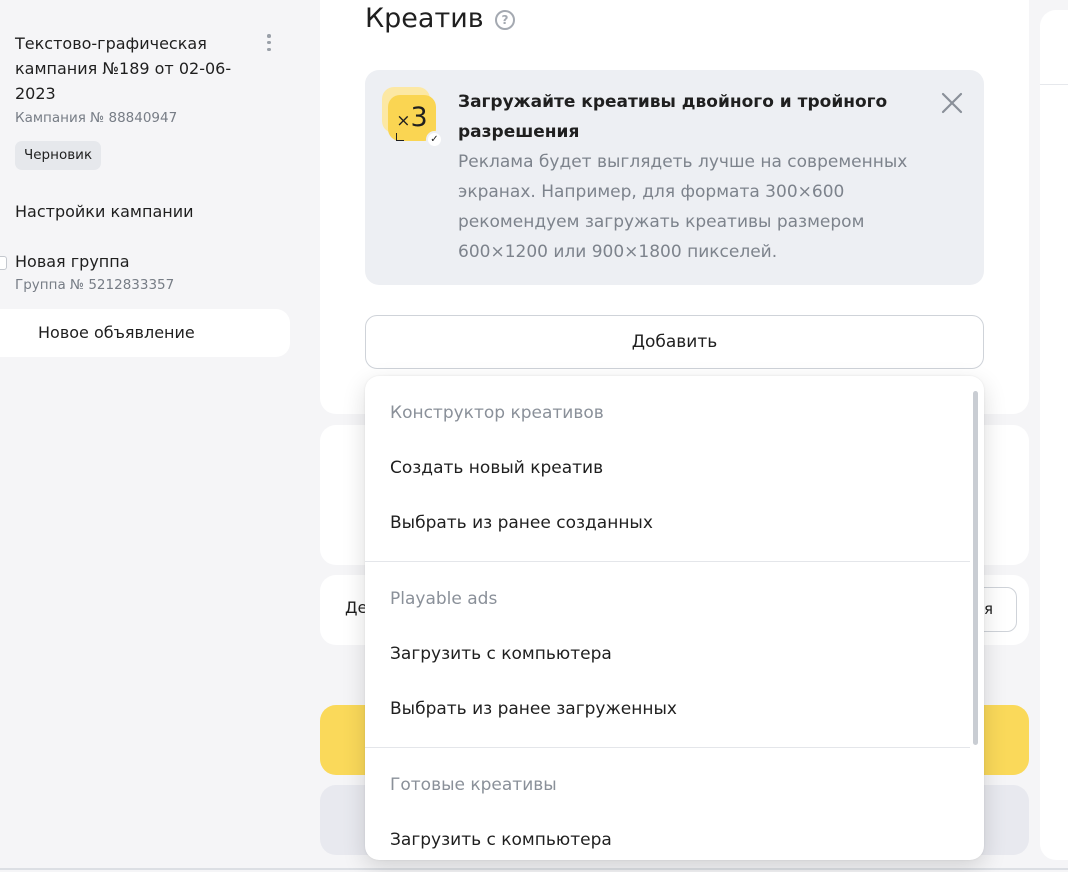 This screenshot has width=1068, height=872. Describe the element at coordinates (104, 211) in the screenshot. I see `sidebar-item-campaign-settings: Настройки кампании` at that location.